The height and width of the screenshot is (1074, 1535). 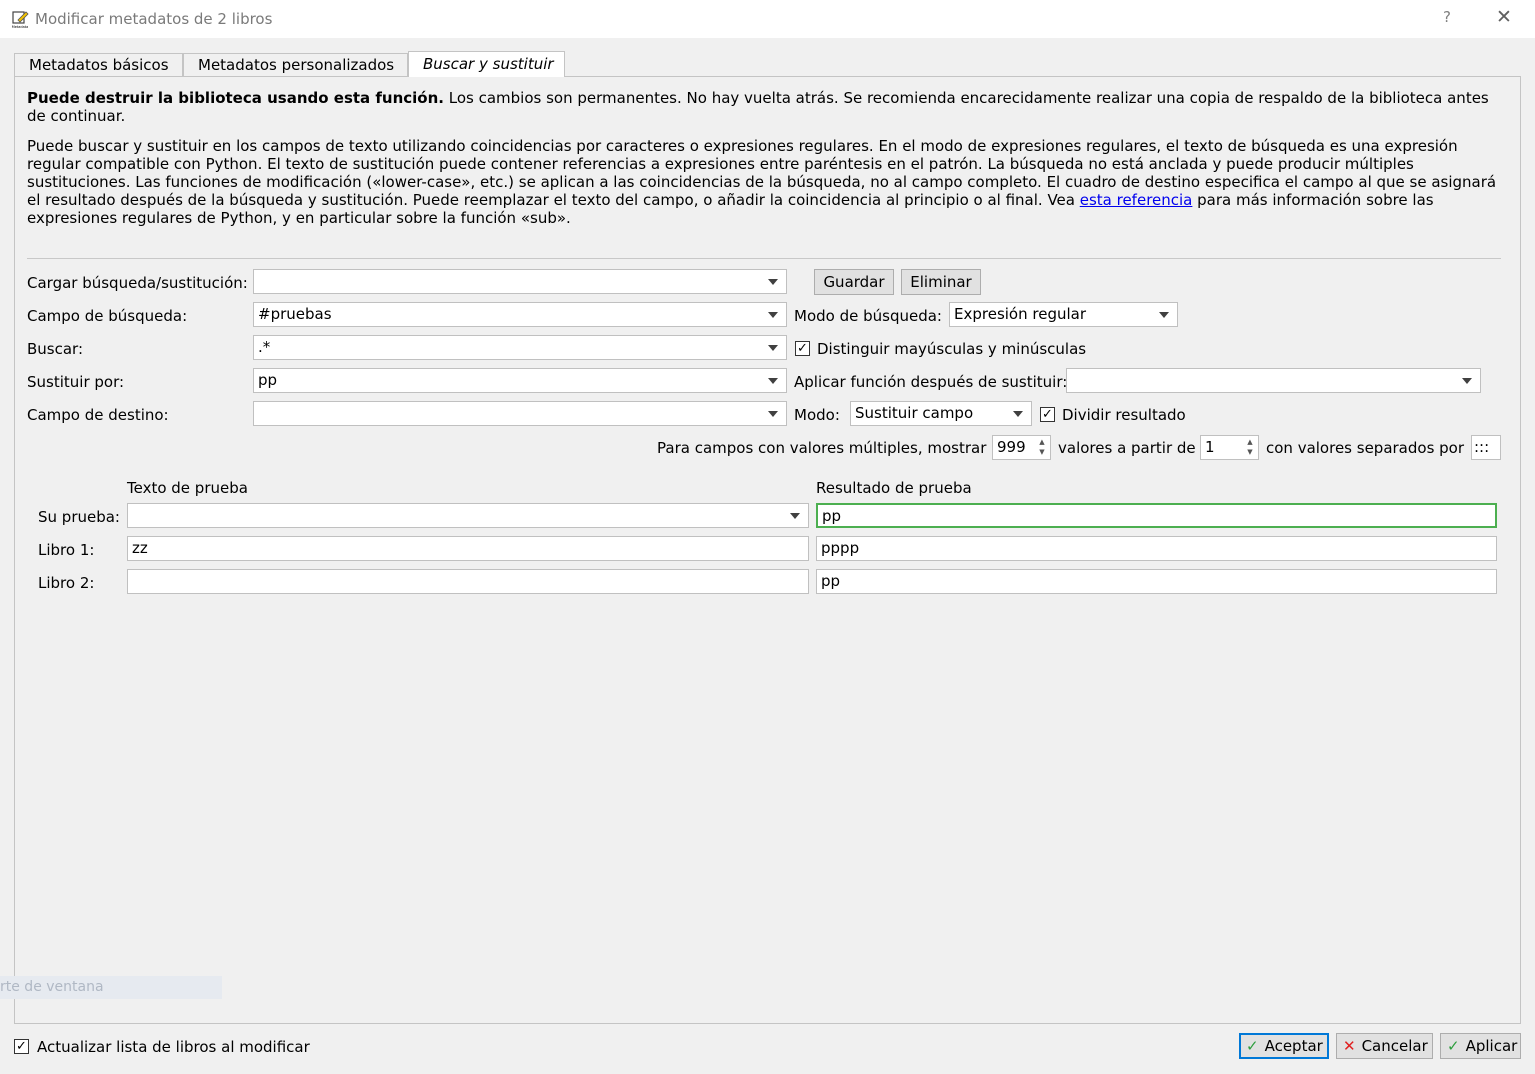 What do you see at coordinates (802, 348) in the screenshot?
I see `case-sensitive-checkbox: ✓` at bounding box center [802, 348].